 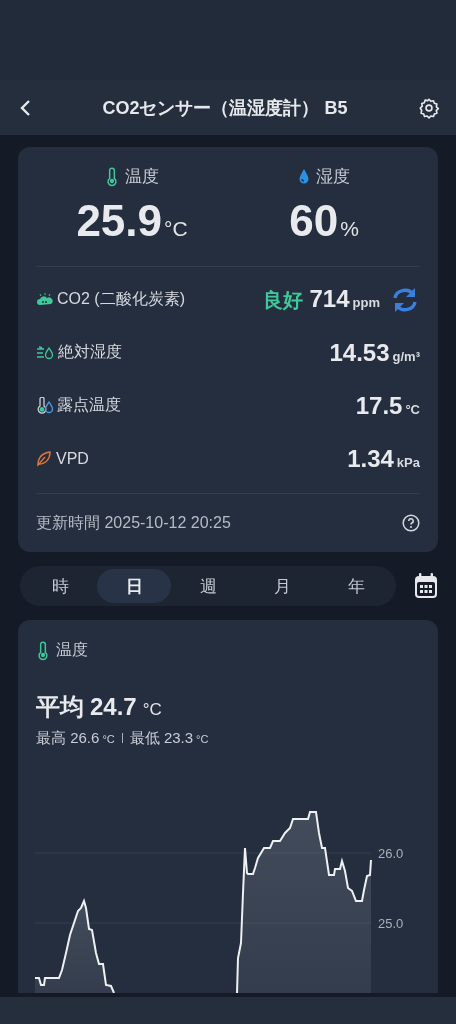 I want to click on min-value: 最低 23.3, so click(x=161, y=738).